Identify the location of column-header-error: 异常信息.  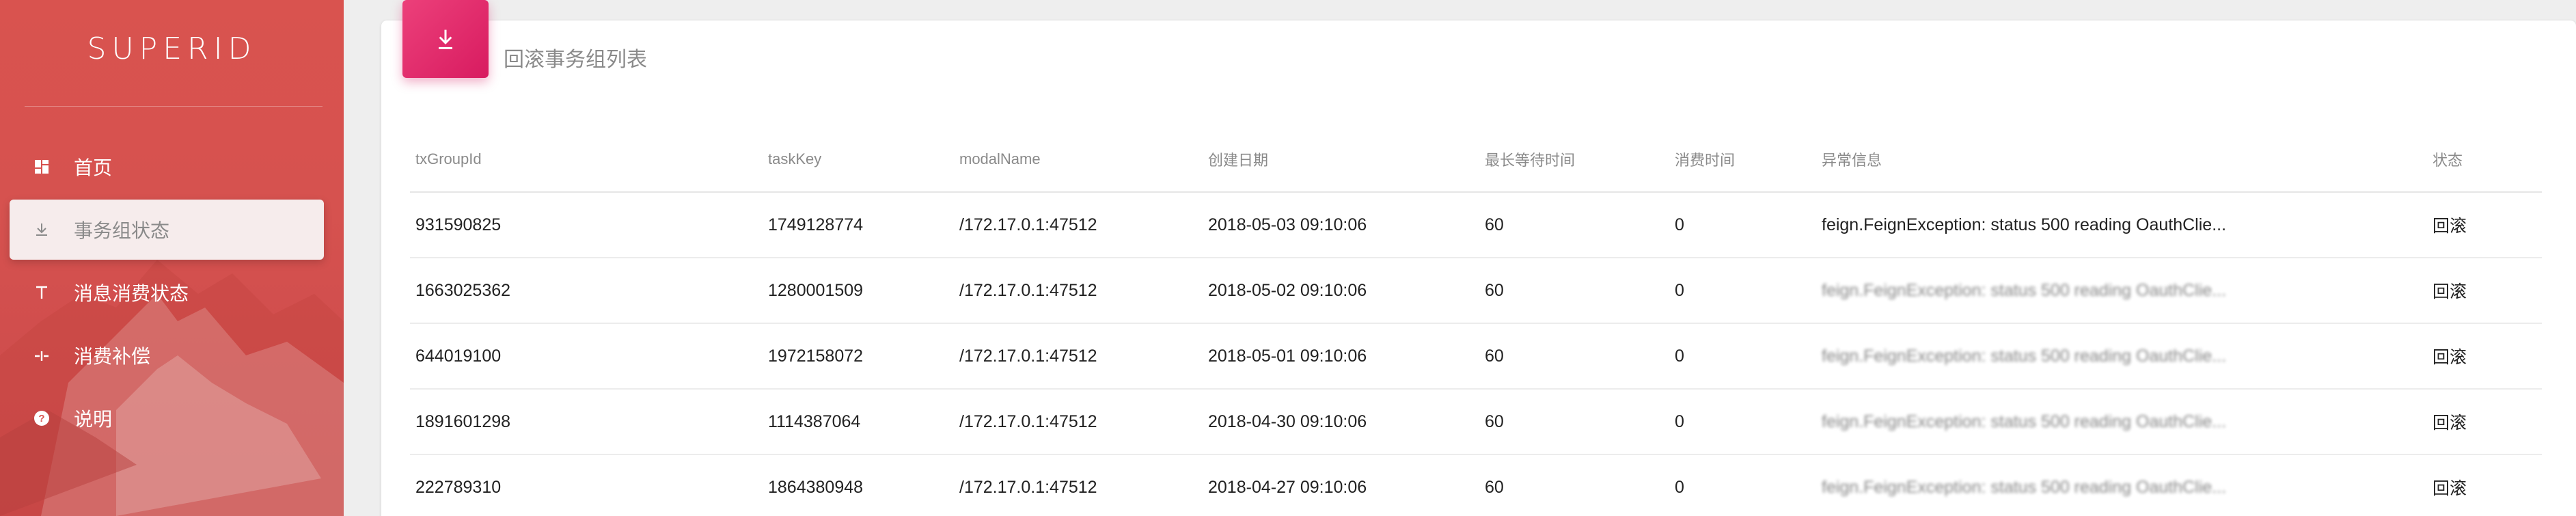
(2054, 159).